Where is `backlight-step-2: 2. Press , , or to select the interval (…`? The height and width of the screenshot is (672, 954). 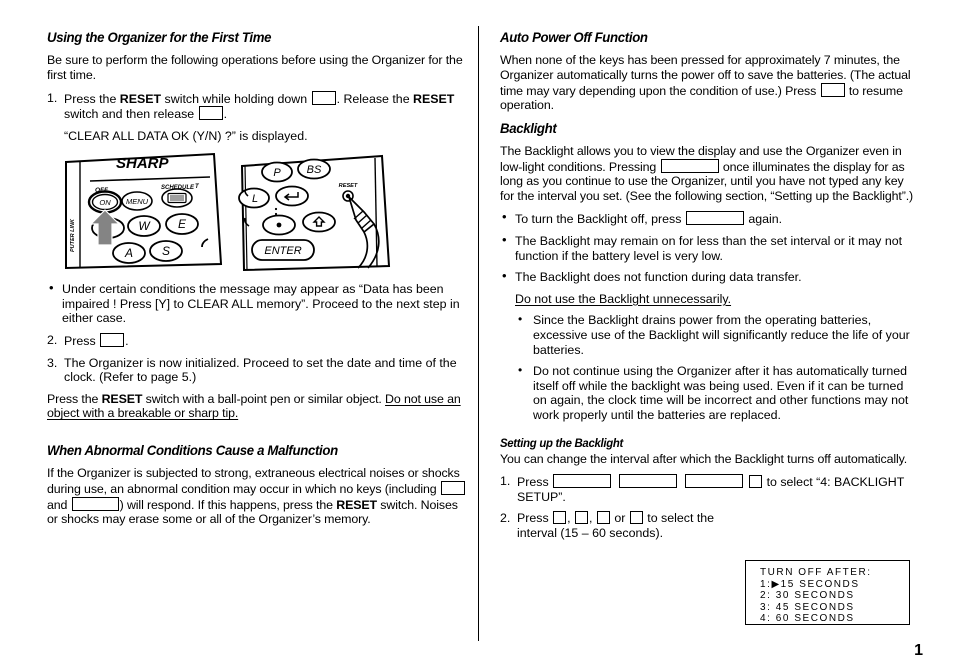
backlight-step-2: 2. Press , , or to select the interval (… is located at coordinates (628, 525).